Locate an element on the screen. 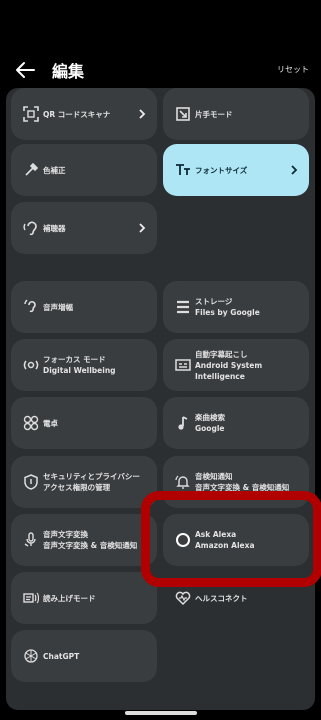  tile-label: 音声文字変換 is located at coordinates (65, 534).